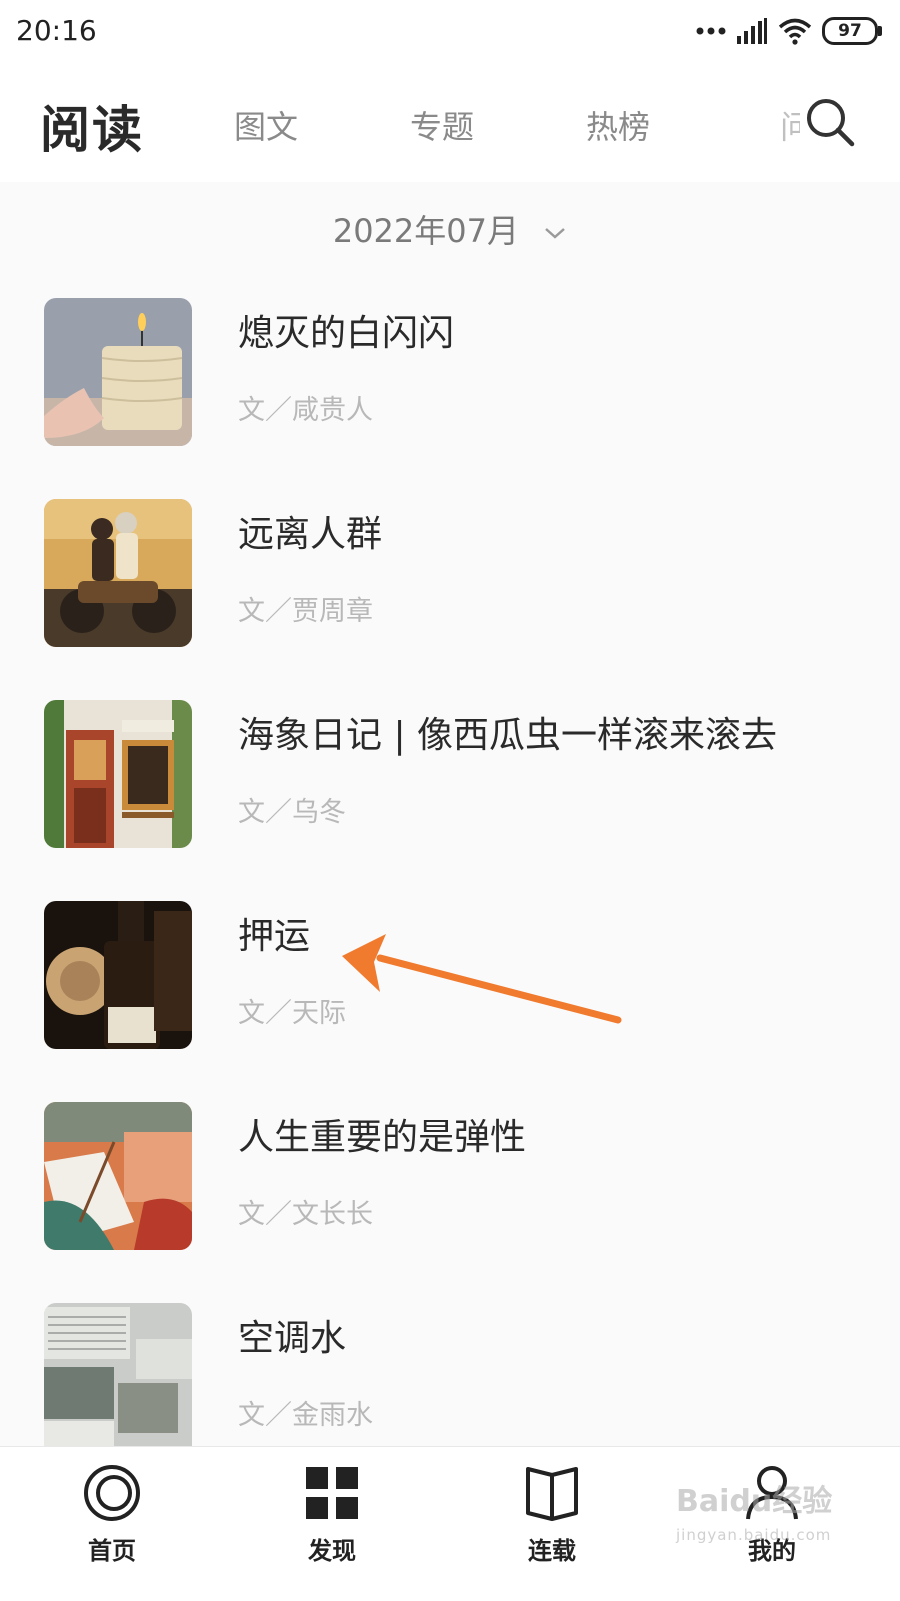  I want to click on book-icon, so click(552, 1494).